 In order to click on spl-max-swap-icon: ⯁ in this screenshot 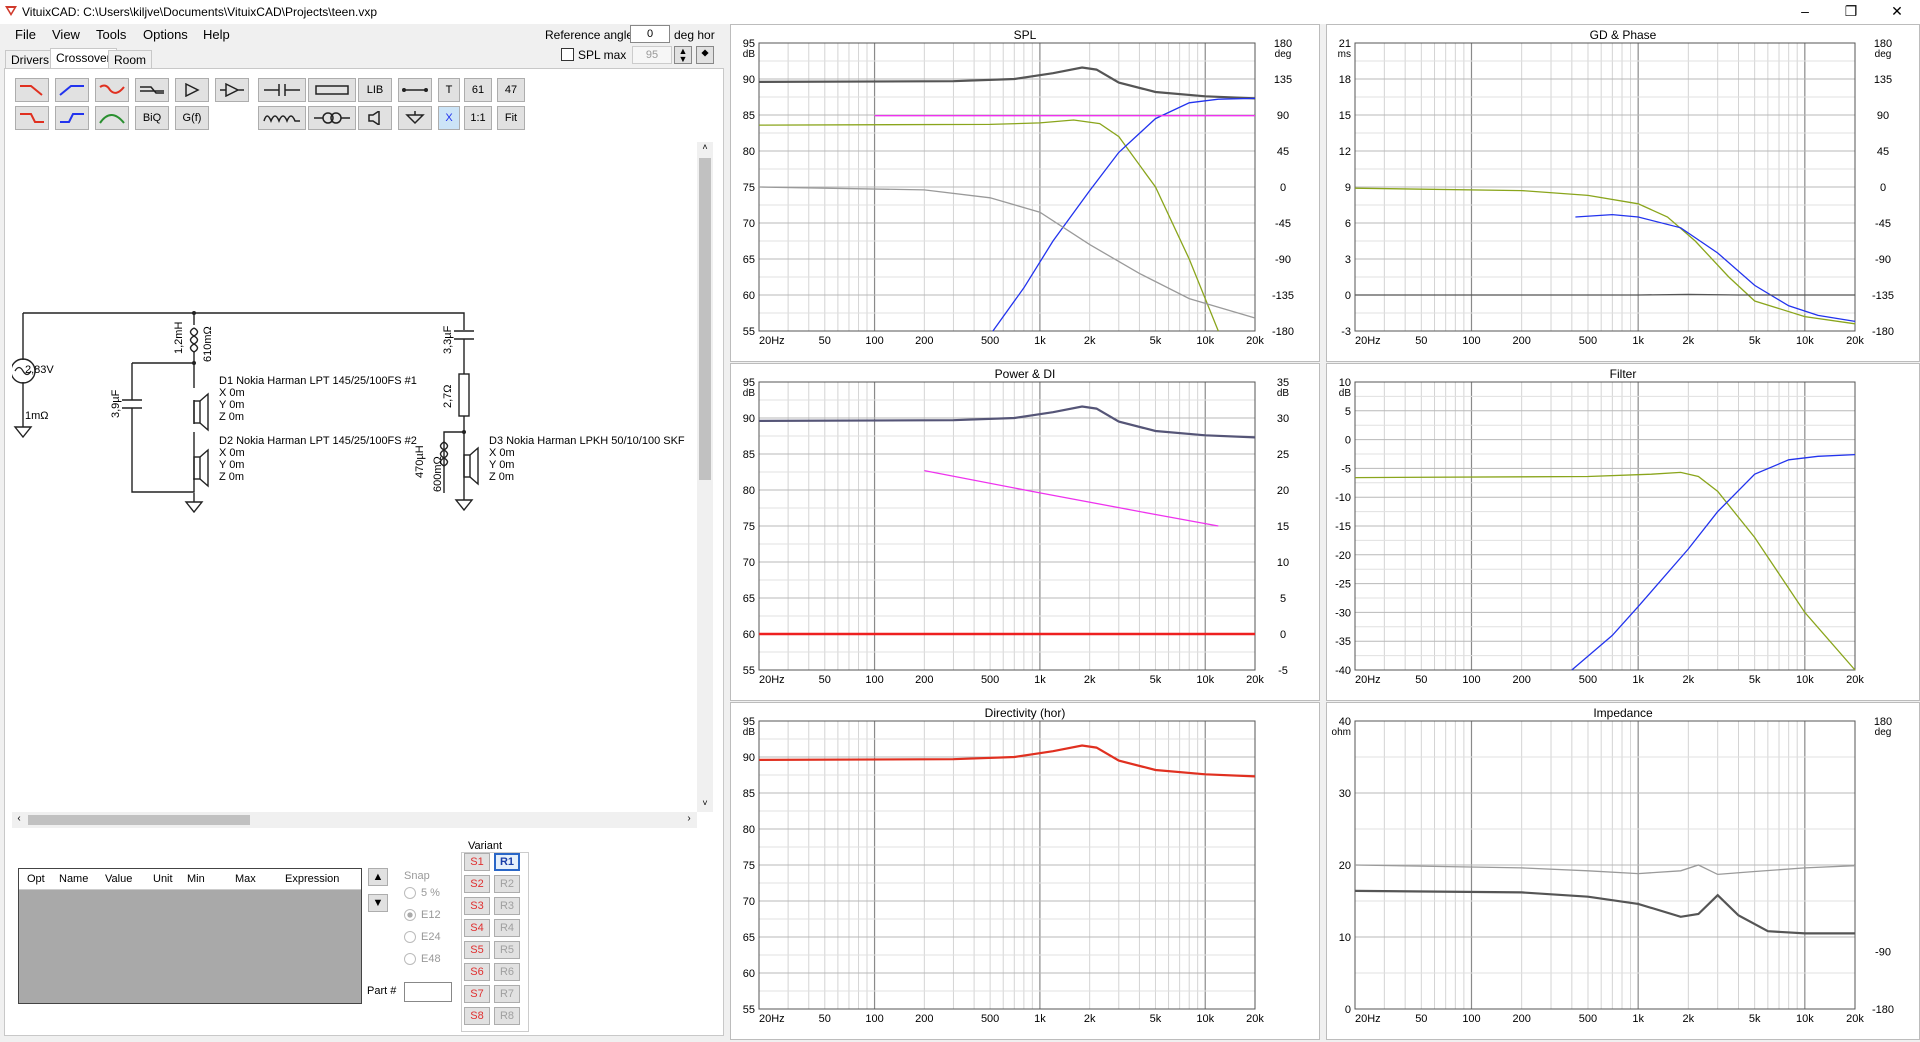, I will do `click(705, 55)`.